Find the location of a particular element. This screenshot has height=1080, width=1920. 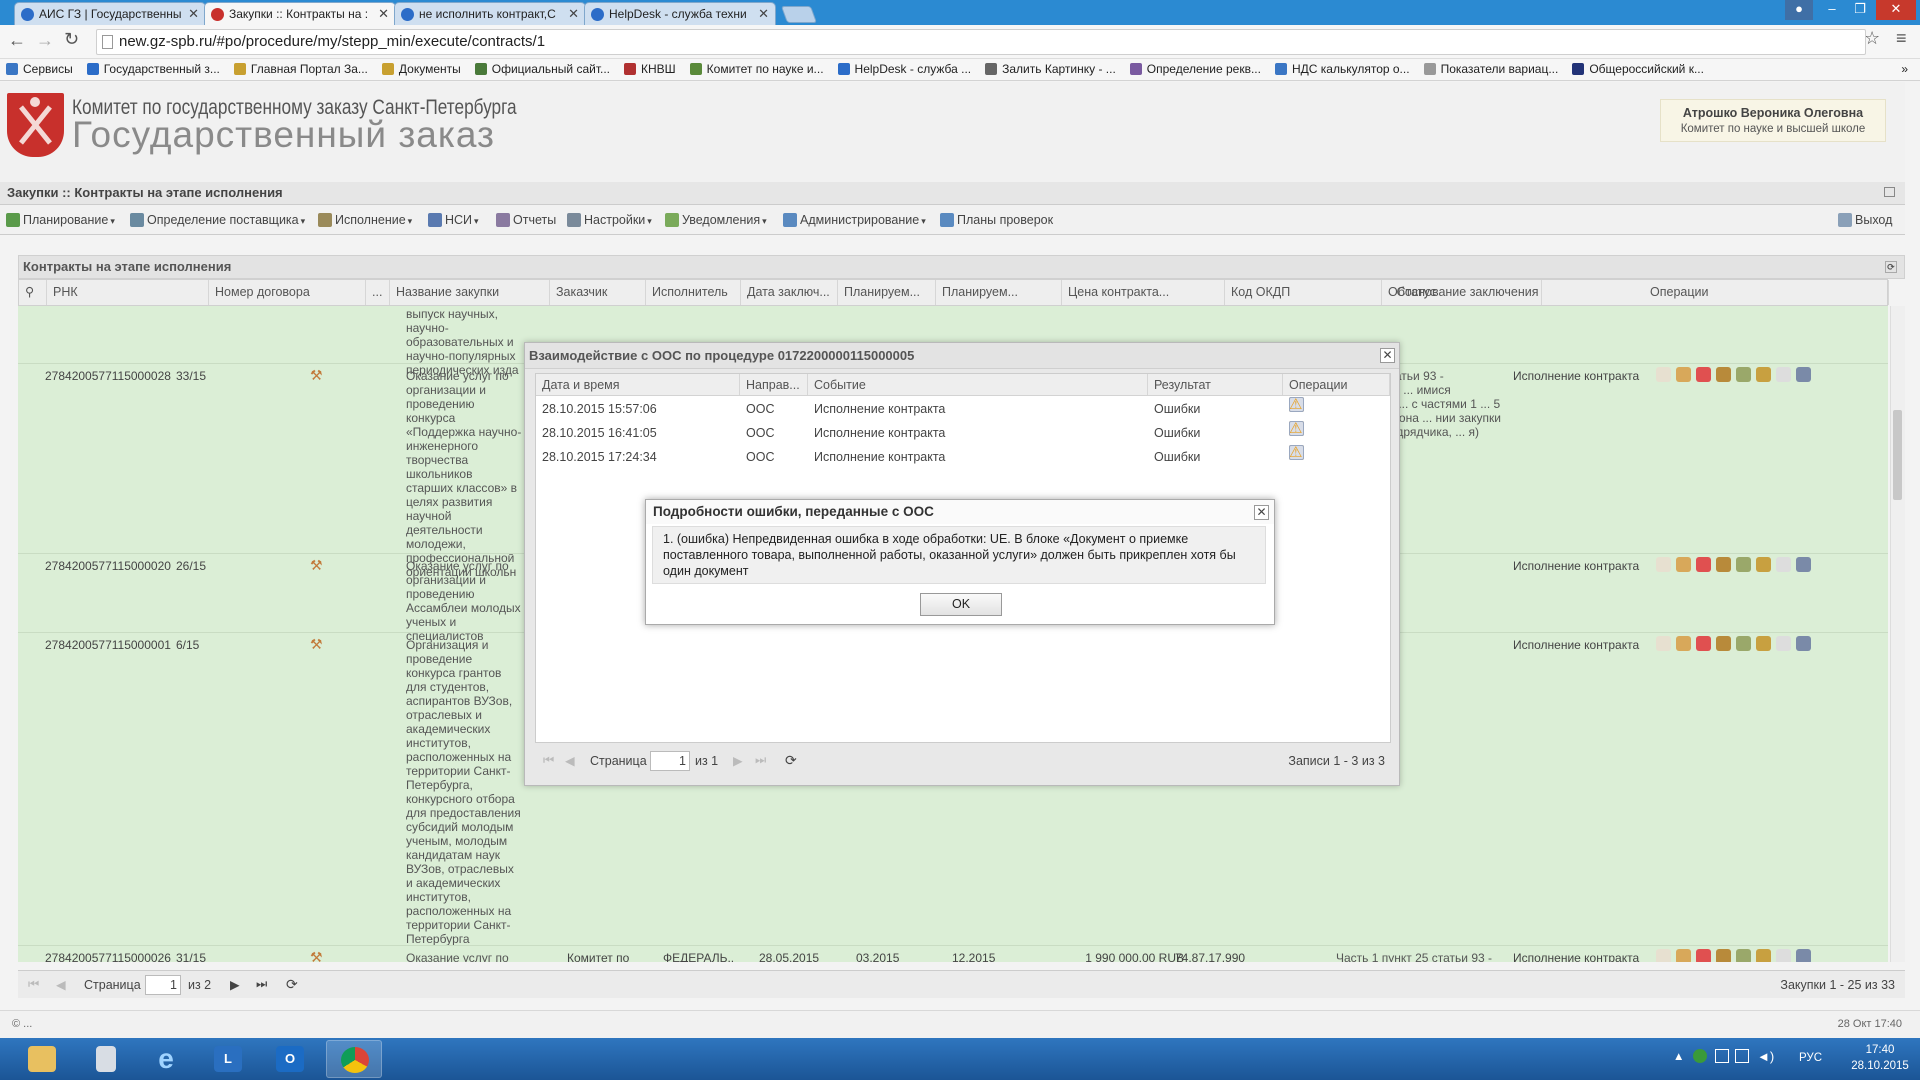

restore-button: ❐ is located at coordinates (1860, 10).